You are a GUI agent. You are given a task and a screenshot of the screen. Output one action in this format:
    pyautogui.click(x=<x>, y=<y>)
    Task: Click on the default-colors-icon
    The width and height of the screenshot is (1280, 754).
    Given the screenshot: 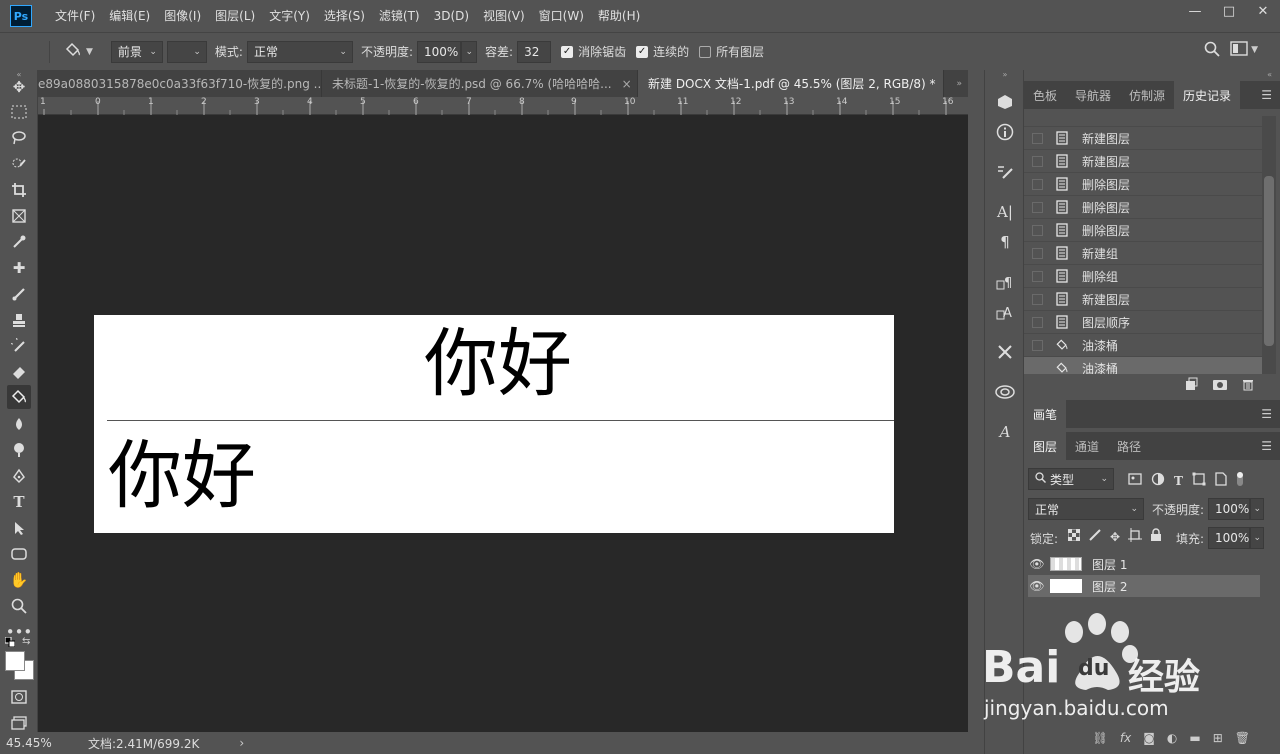 What is the action you would take?
    pyautogui.click(x=10, y=642)
    